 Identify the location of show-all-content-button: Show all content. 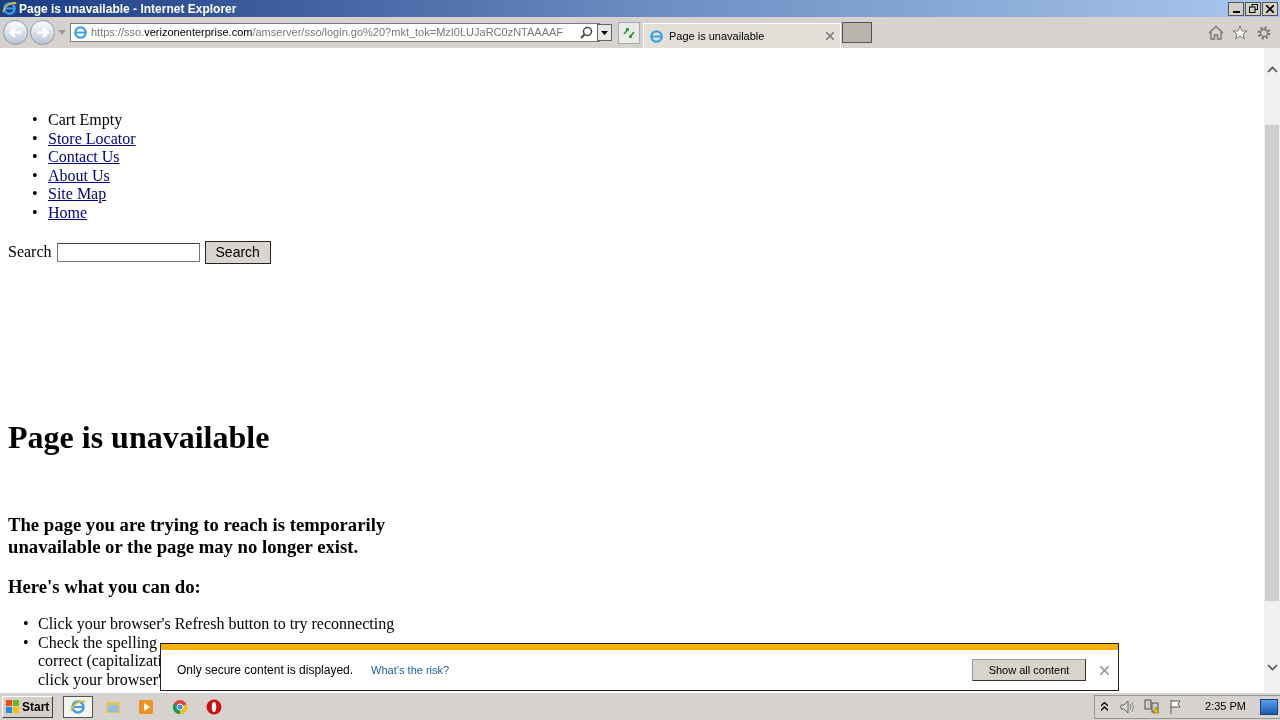
(1029, 670).